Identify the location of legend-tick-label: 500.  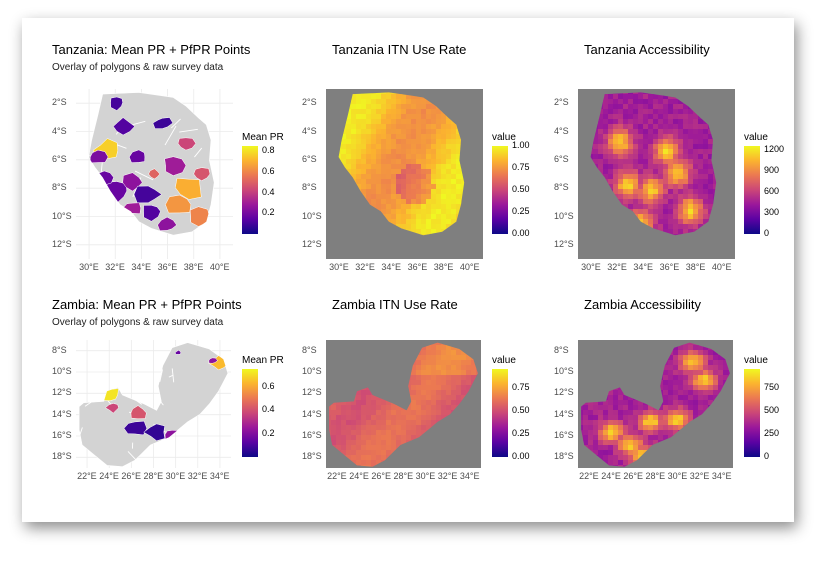
(772, 409).